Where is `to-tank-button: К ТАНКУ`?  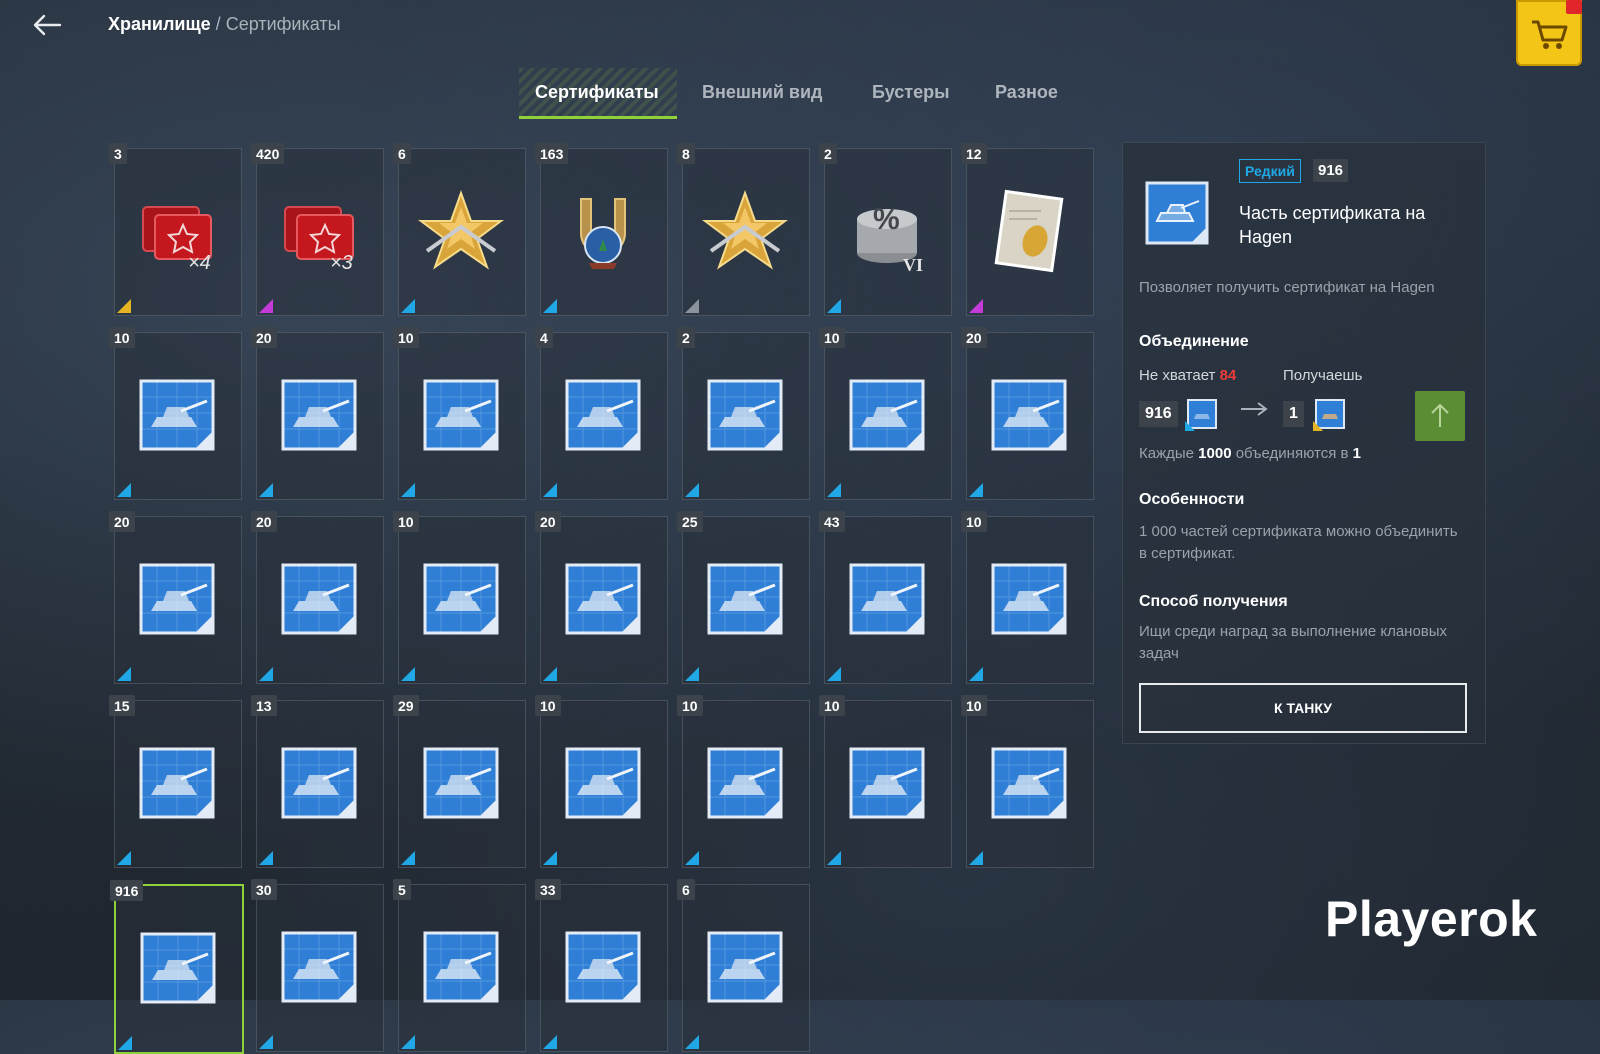 to-tank-button: К ТАНКУ is located at coordinates (1303, 708).